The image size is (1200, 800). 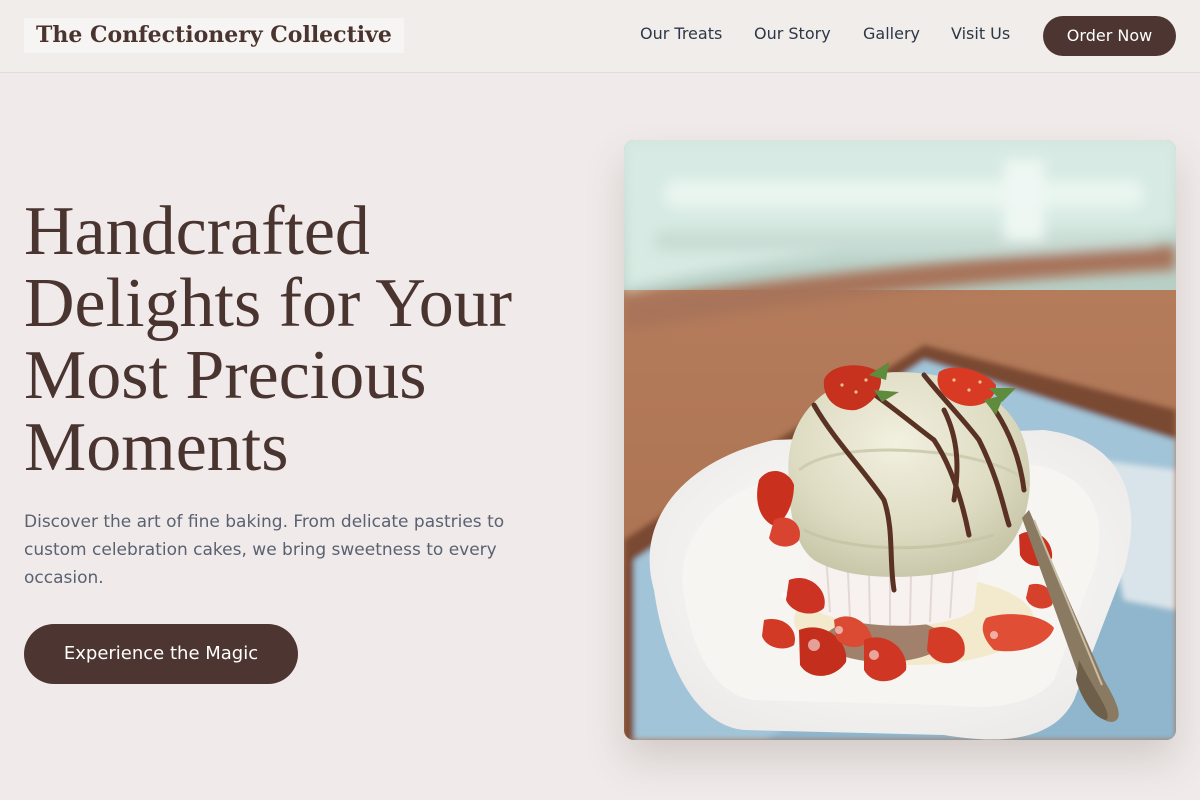 I want to click on nav-link-visit-us: Visit Us, so click(x=980, y=34).